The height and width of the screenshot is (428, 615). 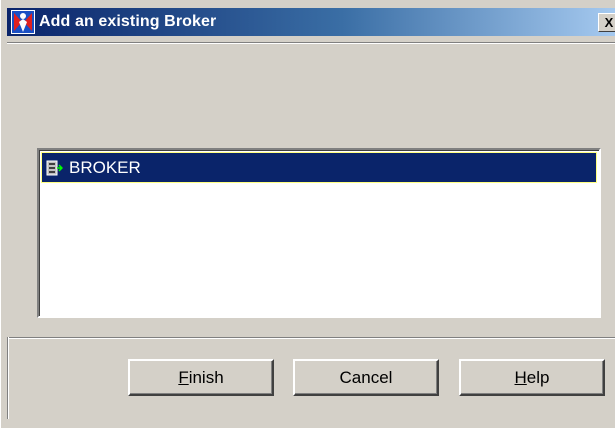 I want to click on finish-button: Finish, so click(x=201, y=377).